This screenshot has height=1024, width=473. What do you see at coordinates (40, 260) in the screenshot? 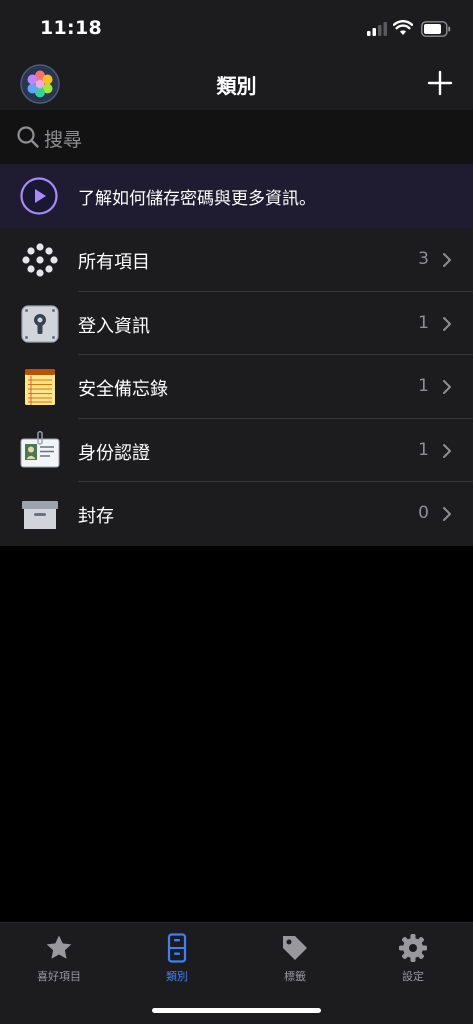
I see `all-items-icon` at bounding box center [40, 260].